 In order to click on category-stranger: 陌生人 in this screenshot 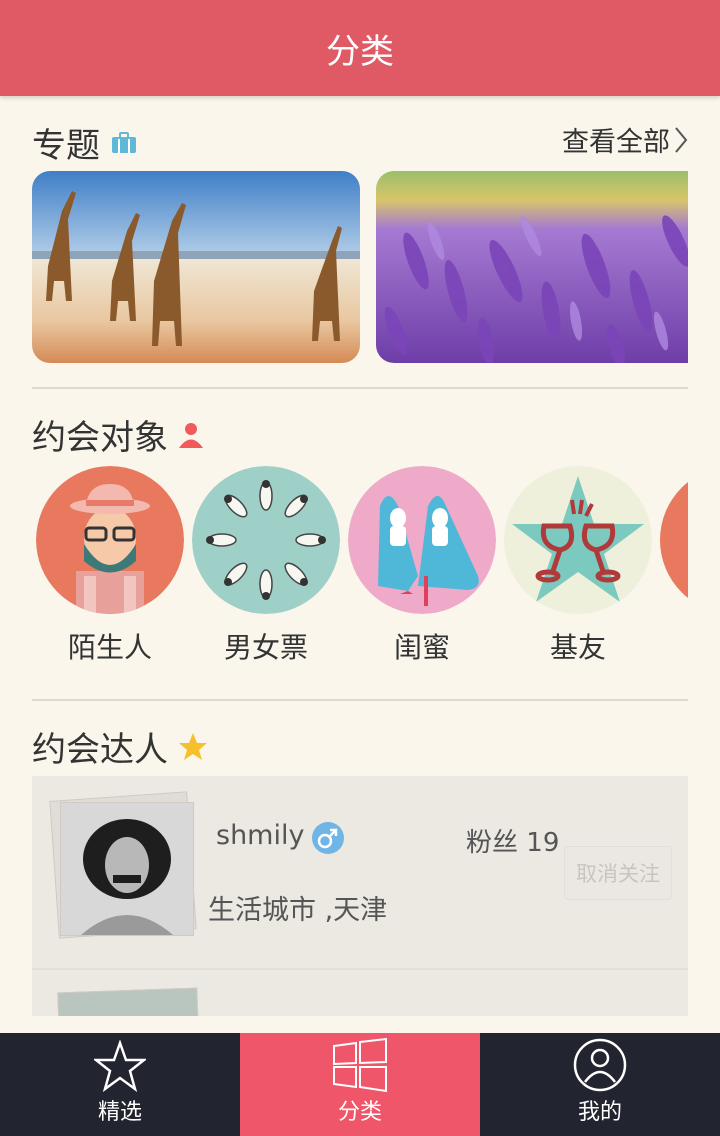, I will do `click(110, 566)`.